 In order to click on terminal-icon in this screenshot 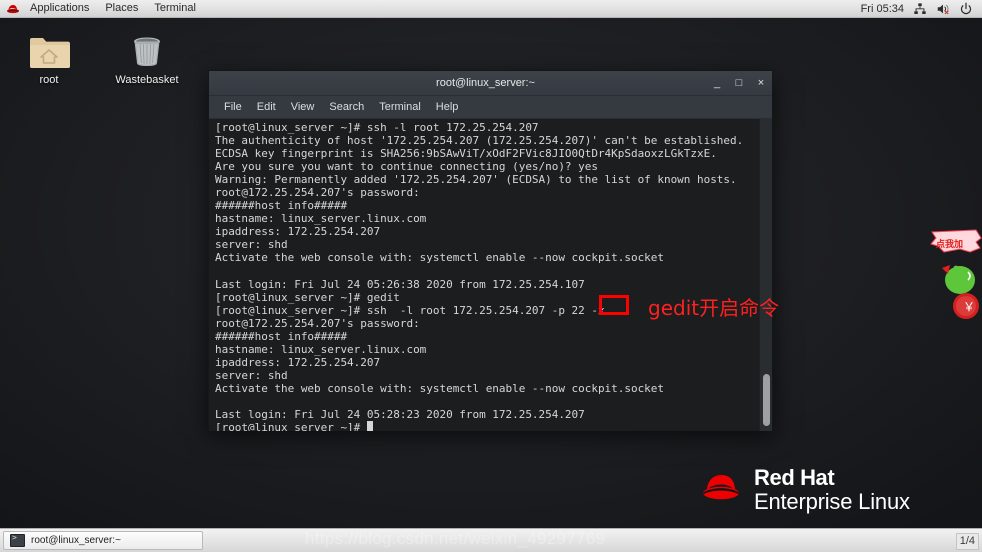, I will do `click(17, 540)`.